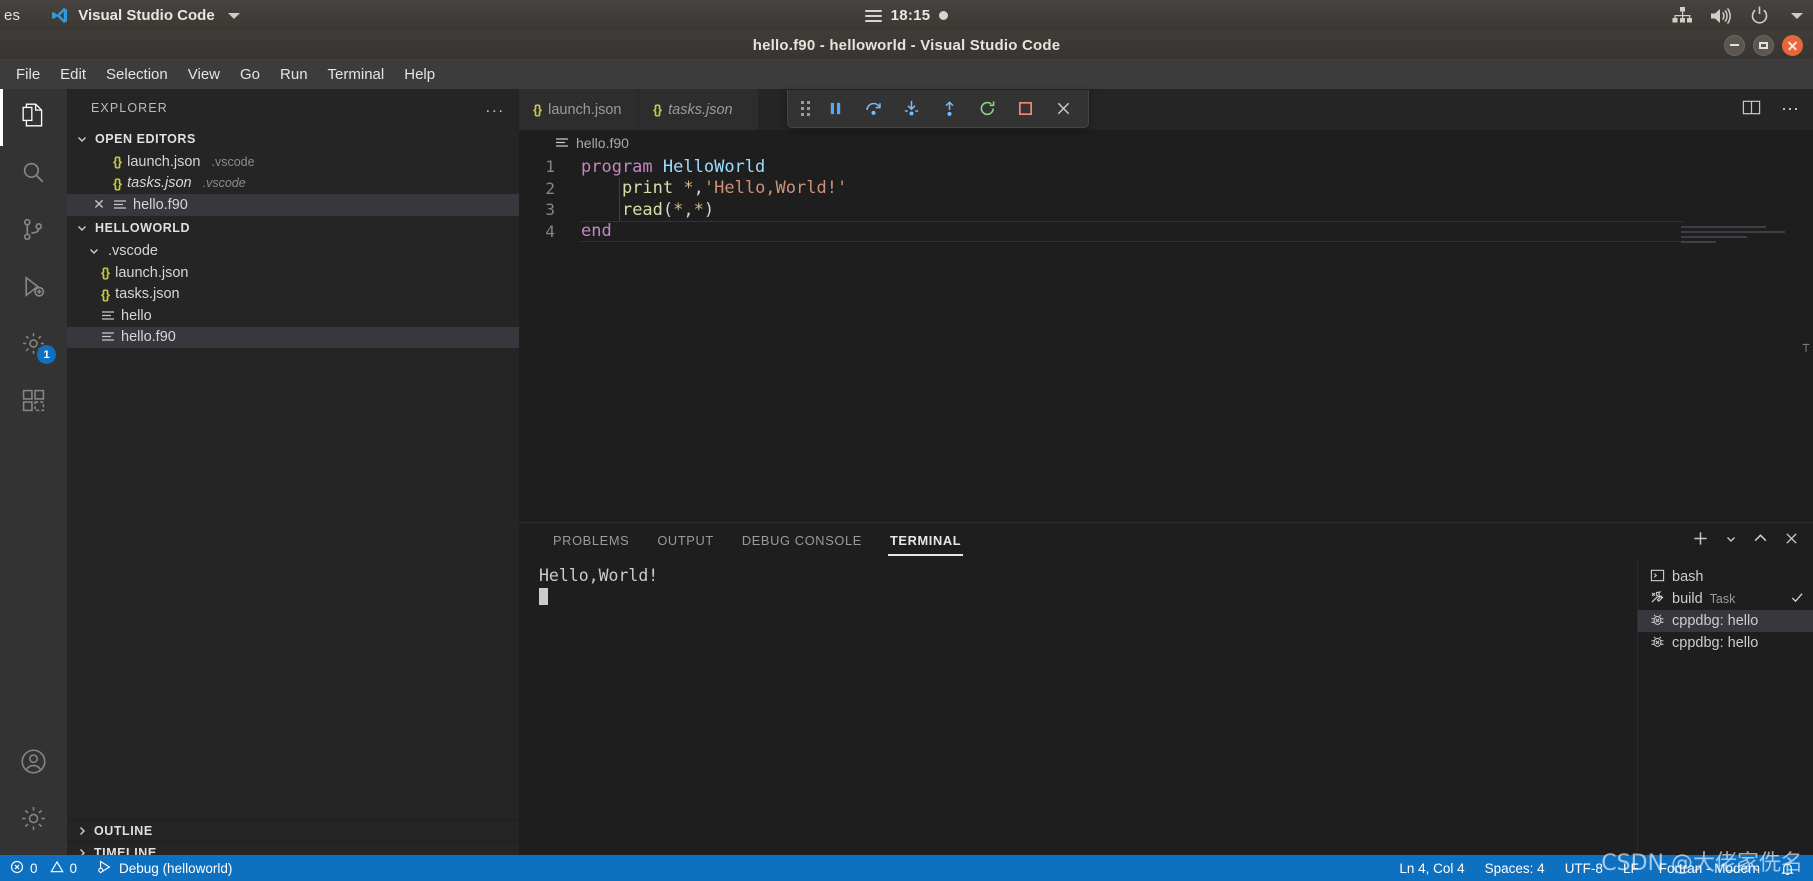 The height and width of the screenshot is (881, 1813). What do you see at coordinates (137, 74) in the screenshot?
I see `menu-selection: Selection` at bounding box center [137, 74].